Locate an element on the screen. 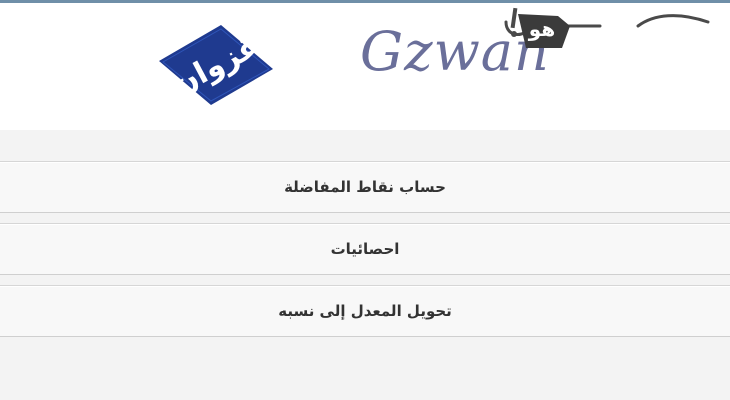 The height and width of the screenshot is (400, 730). menu-item-label: حساب نقاط المفاضلة is located at coordinates (365, 187).